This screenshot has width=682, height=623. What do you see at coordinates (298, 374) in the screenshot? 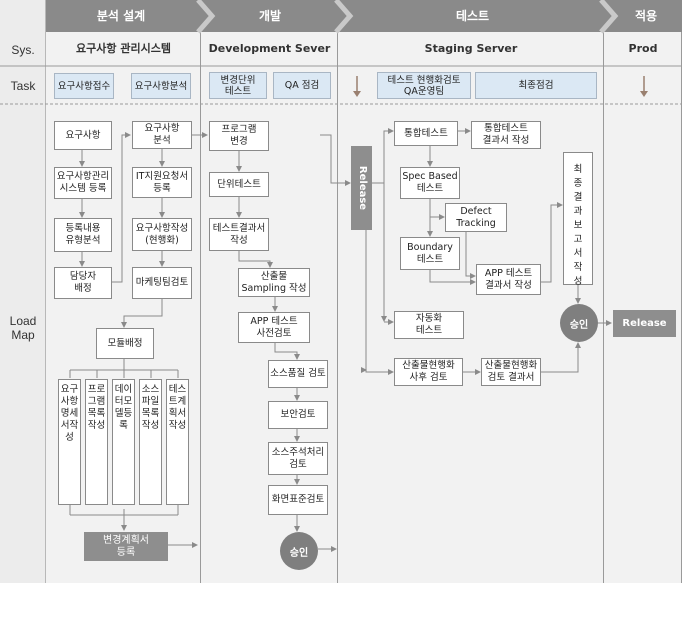
I see `box-source-quality: 소스품질 검토` at bounding box center [298, 374].